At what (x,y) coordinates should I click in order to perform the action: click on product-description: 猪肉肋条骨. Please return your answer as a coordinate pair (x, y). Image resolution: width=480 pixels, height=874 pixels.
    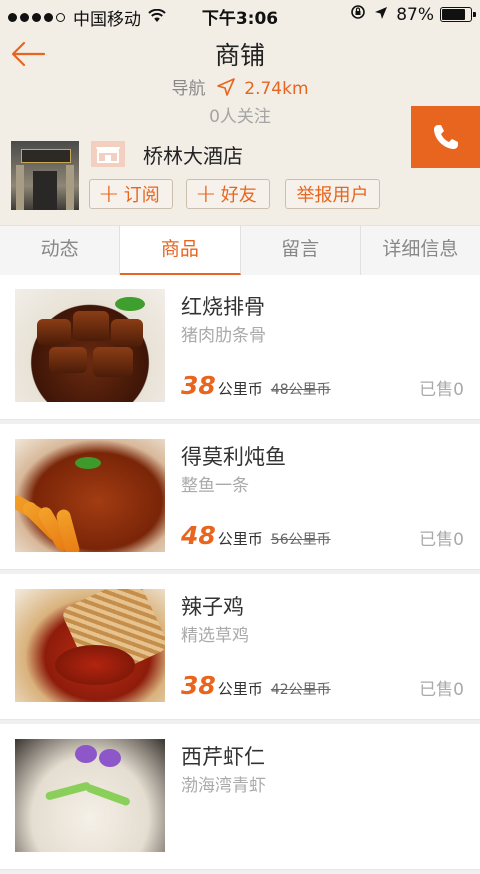
    Looking at the image, I should click on (223, 336).